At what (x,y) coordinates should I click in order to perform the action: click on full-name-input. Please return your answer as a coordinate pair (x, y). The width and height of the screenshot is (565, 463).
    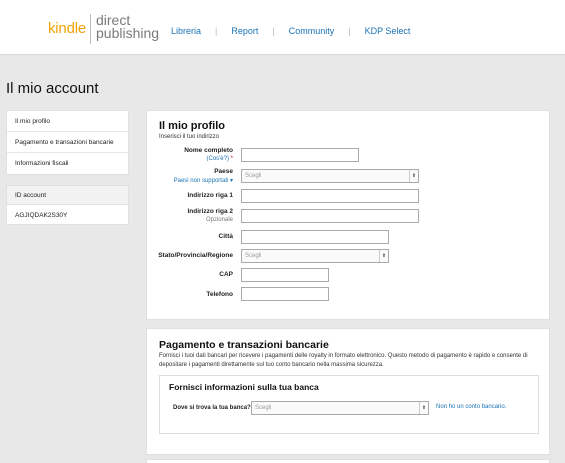
    Looking at the image, I should click on (300, 155).